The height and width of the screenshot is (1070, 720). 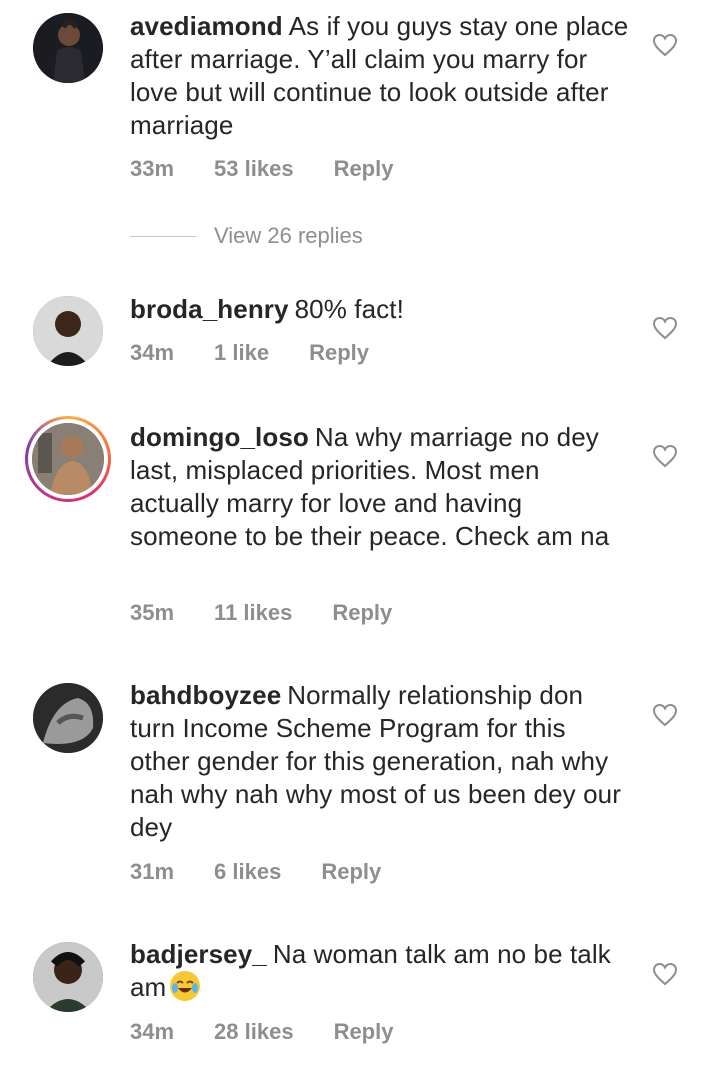 I want to click on timestamp: 33m, so click(x=152, y=168).